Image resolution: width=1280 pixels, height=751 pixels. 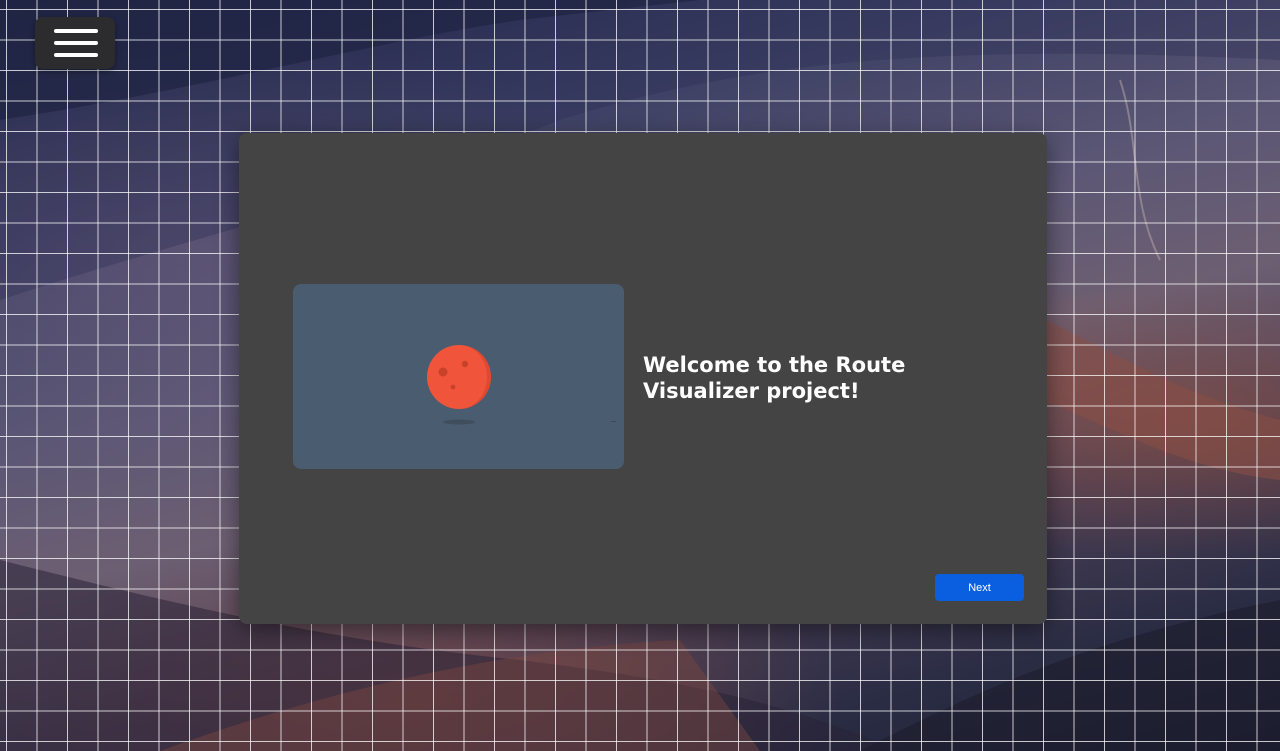 What do you see at coordinates (76, 31) in the screenshot?
I see `hamburger-menu-icon` at bounding box center [76, 31].